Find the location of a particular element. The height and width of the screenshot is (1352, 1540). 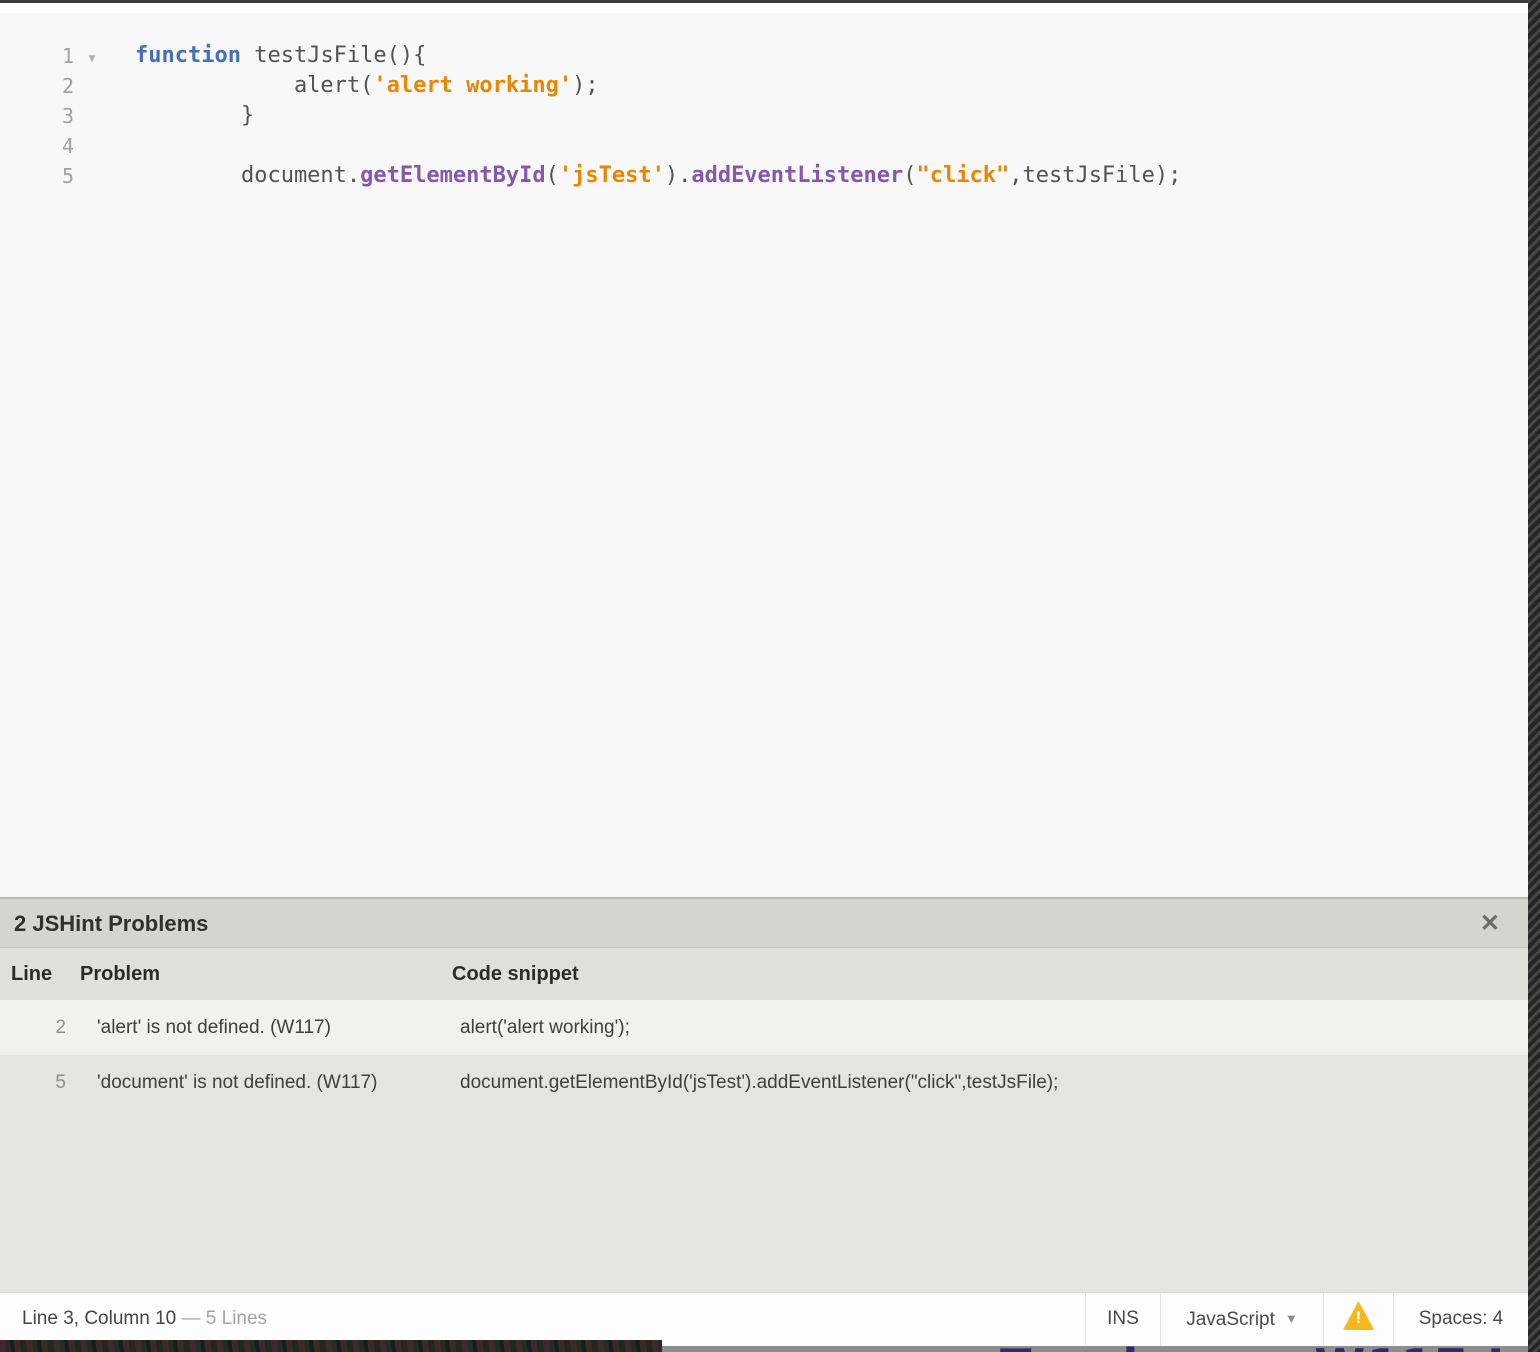

language-selector: JavaScript ▼ is located at coordinates (1241, 1319).